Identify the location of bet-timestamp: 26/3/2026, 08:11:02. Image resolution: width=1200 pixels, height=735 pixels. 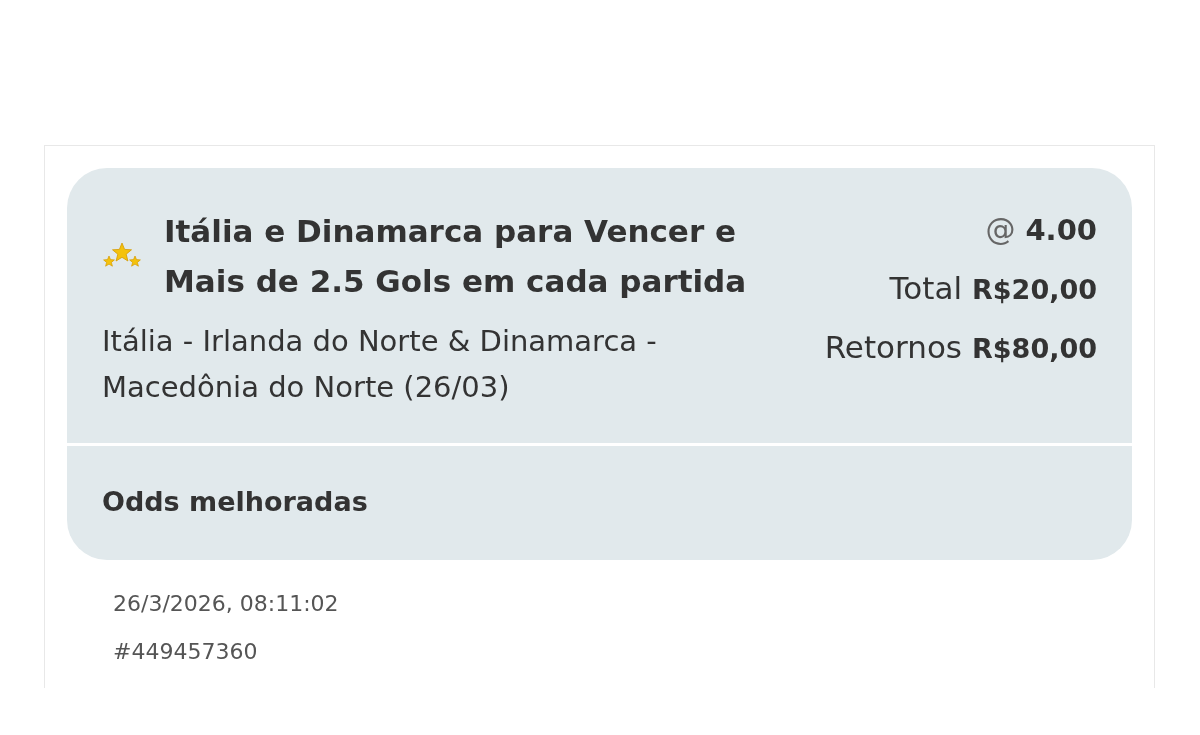
(226, 604).